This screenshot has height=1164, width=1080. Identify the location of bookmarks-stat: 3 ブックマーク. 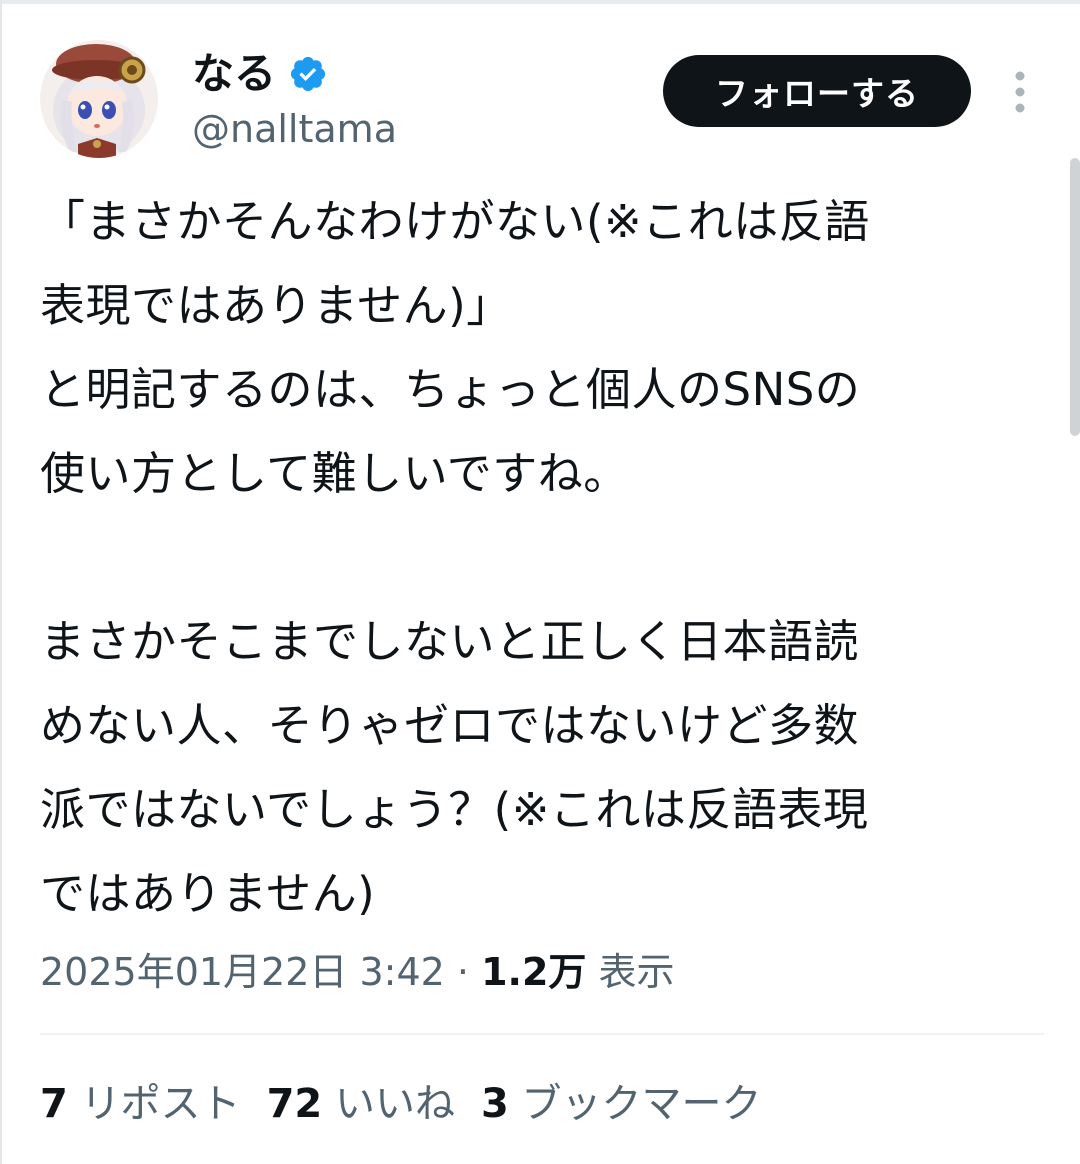
(621, 1104).